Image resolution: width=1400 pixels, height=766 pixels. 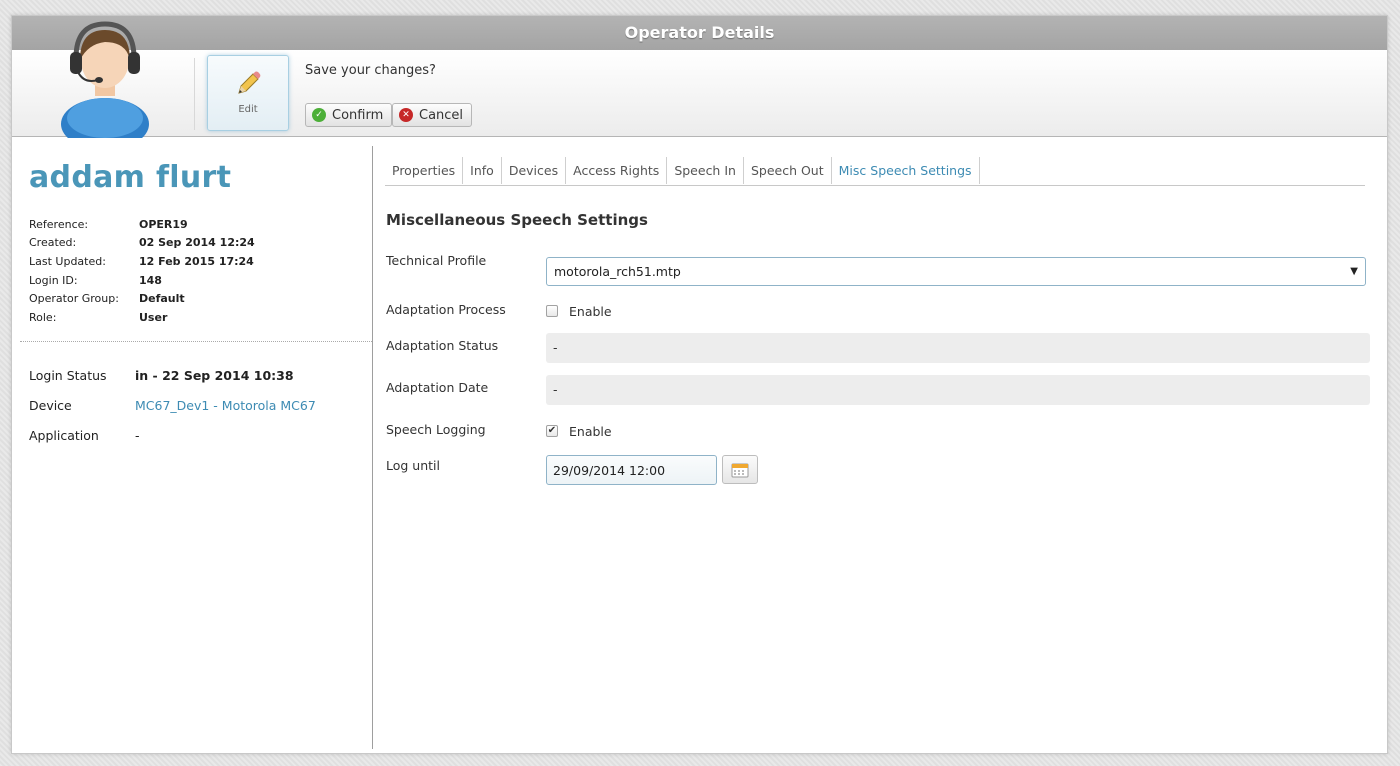 What do you see at coordinates (74, 299) in the screenshot?
I see `meta-key: Operator Group:` at bounding box center [74, 299].